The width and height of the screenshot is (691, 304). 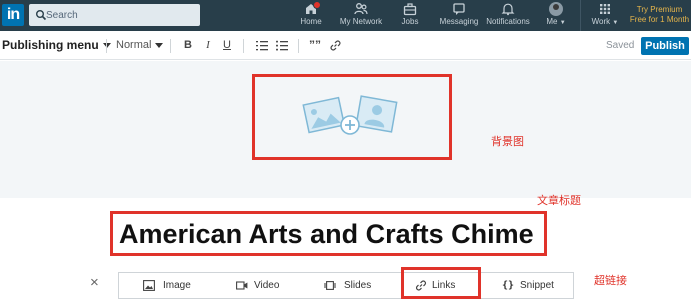 What do you see at coordinates (507, 141) in the screenshot?
I see `cover-annotation-label: 背景图` at bounding box center [507, 141].